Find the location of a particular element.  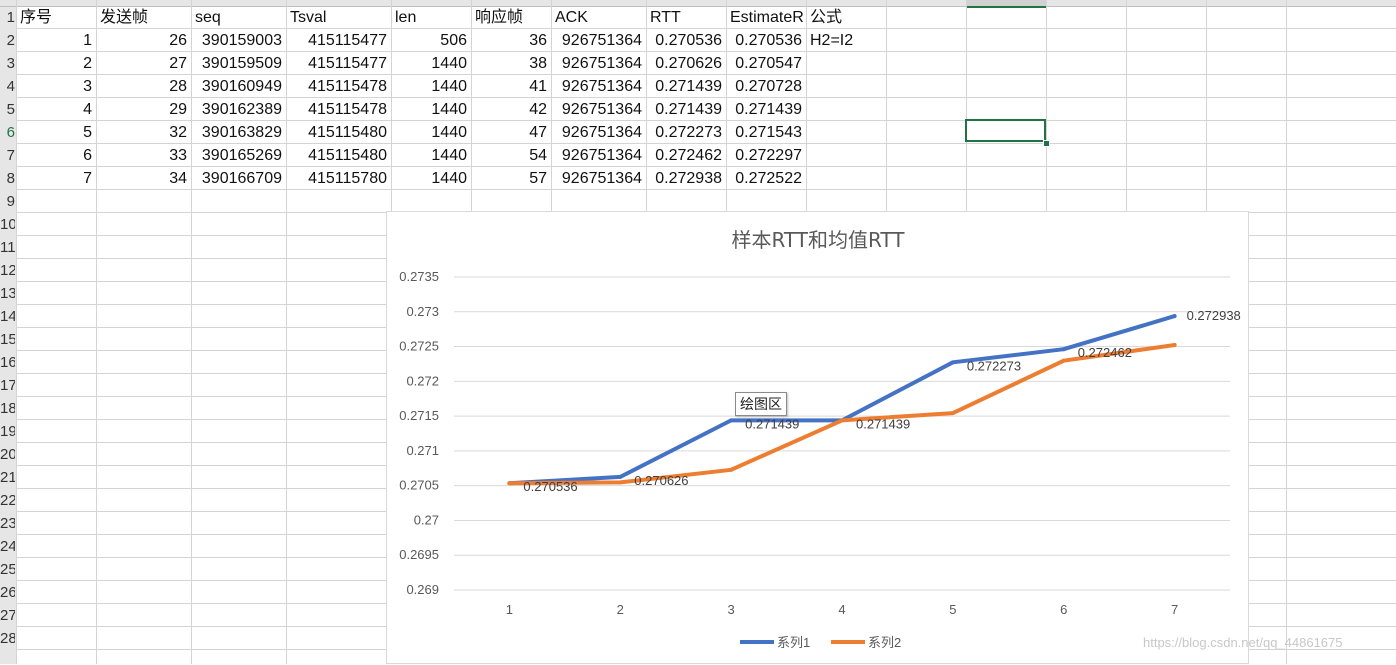

header-cell: seq is located at coordinates (239, 17).